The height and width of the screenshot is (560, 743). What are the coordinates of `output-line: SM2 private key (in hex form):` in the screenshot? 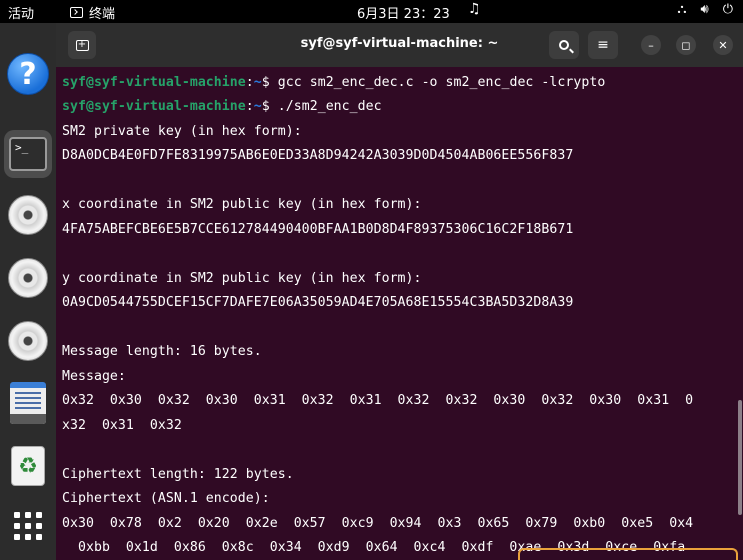 It's located at (182, 131).